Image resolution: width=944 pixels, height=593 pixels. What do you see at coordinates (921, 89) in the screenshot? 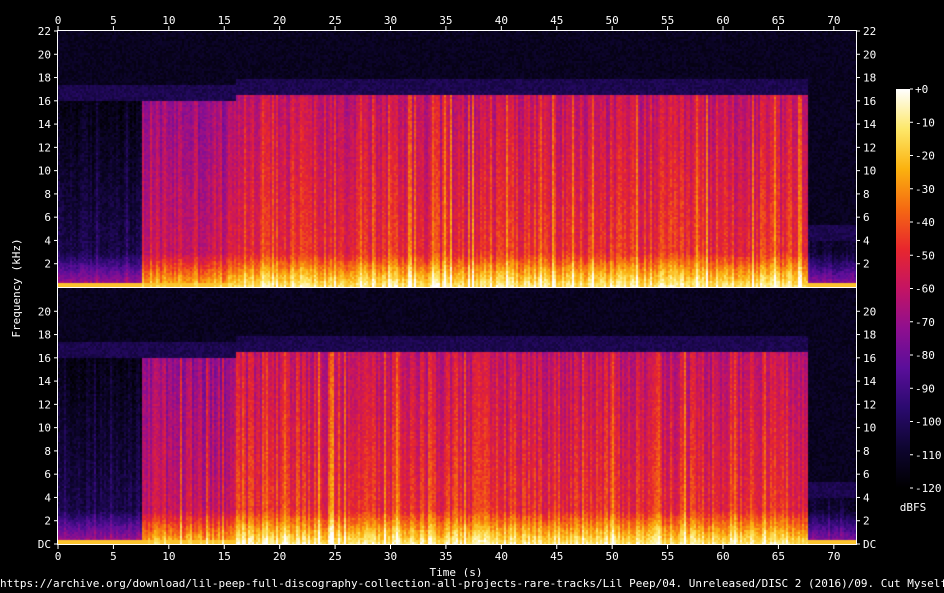
I see `colorbar-tick-label: +0` at bounding box center [921, 89].